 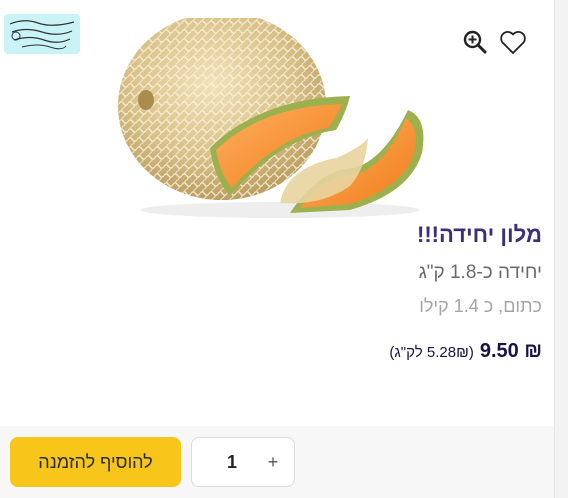 I want to click on favorite-button, so click(x=513, y=42).